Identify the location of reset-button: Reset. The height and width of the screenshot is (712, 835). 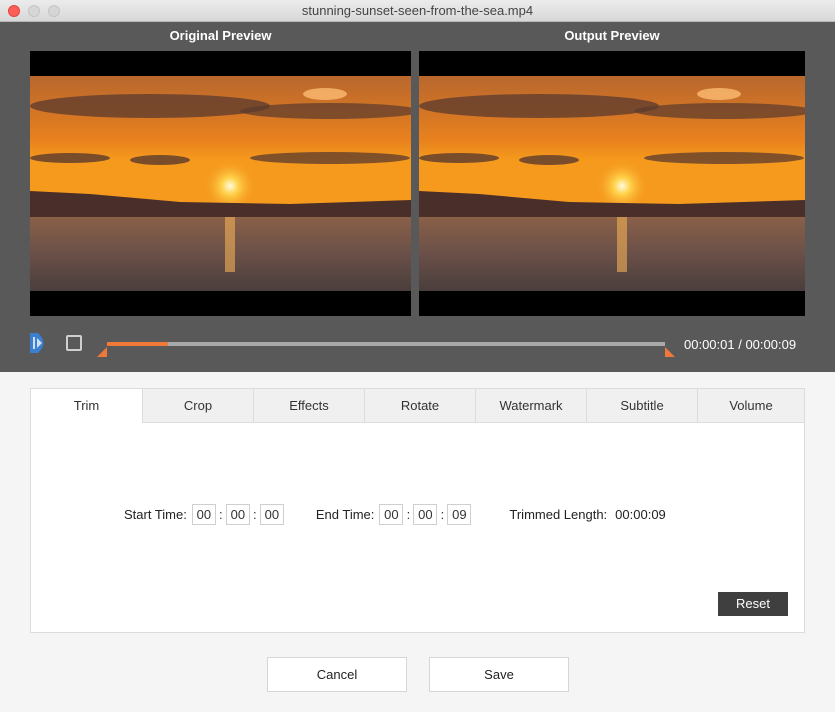
(753, 604).